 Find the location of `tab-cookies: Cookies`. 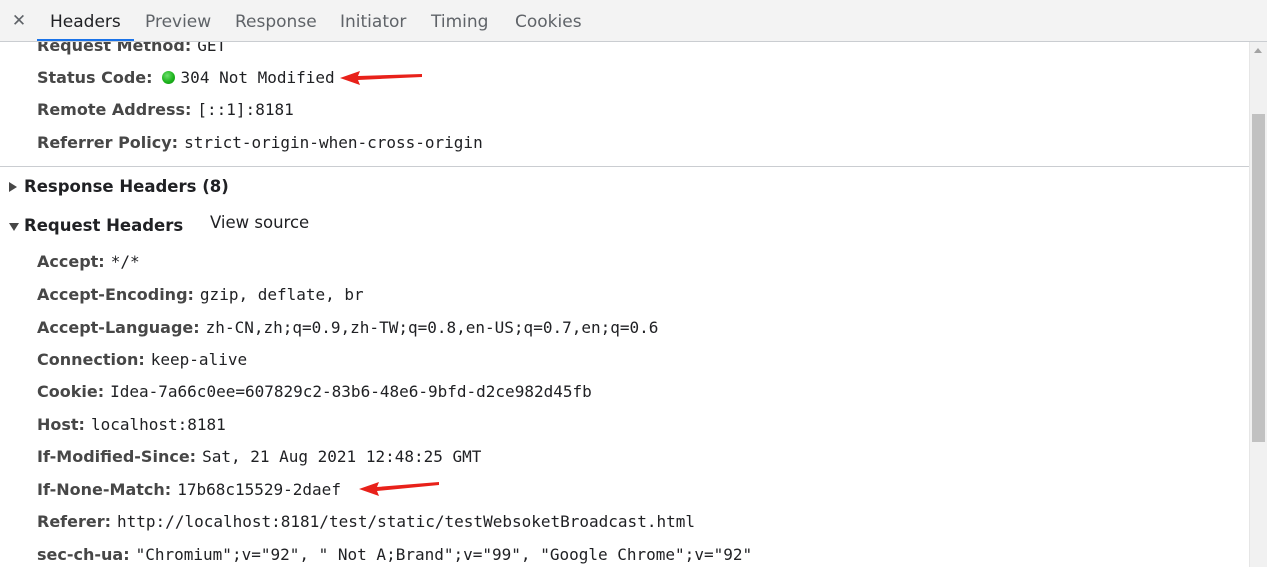

tab-cookies: Cookies is located at coordinates (548, 20).